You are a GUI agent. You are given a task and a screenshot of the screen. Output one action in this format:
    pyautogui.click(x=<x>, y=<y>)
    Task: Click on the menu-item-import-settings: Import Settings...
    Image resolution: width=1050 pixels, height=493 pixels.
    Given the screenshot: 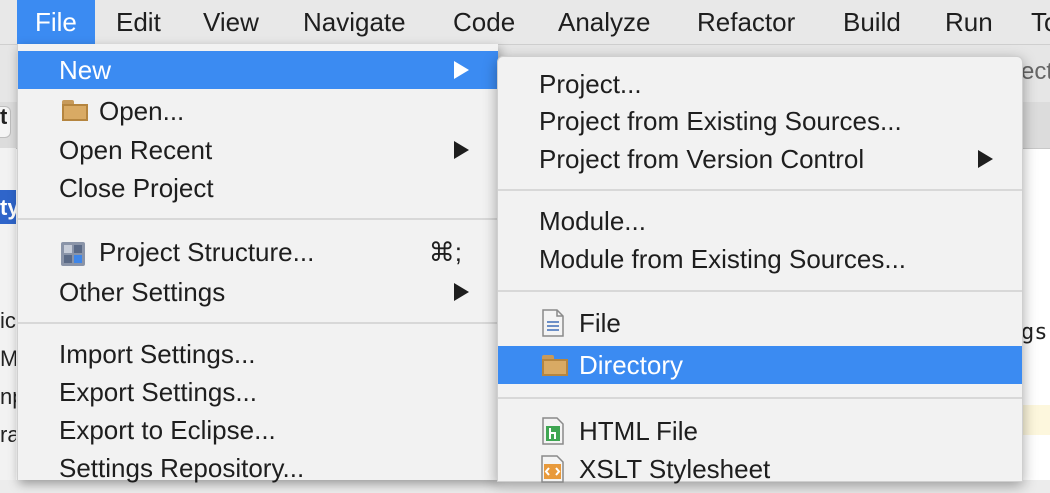 What is the action you would take?
    pyautogui.click(x=258, y=354)
    